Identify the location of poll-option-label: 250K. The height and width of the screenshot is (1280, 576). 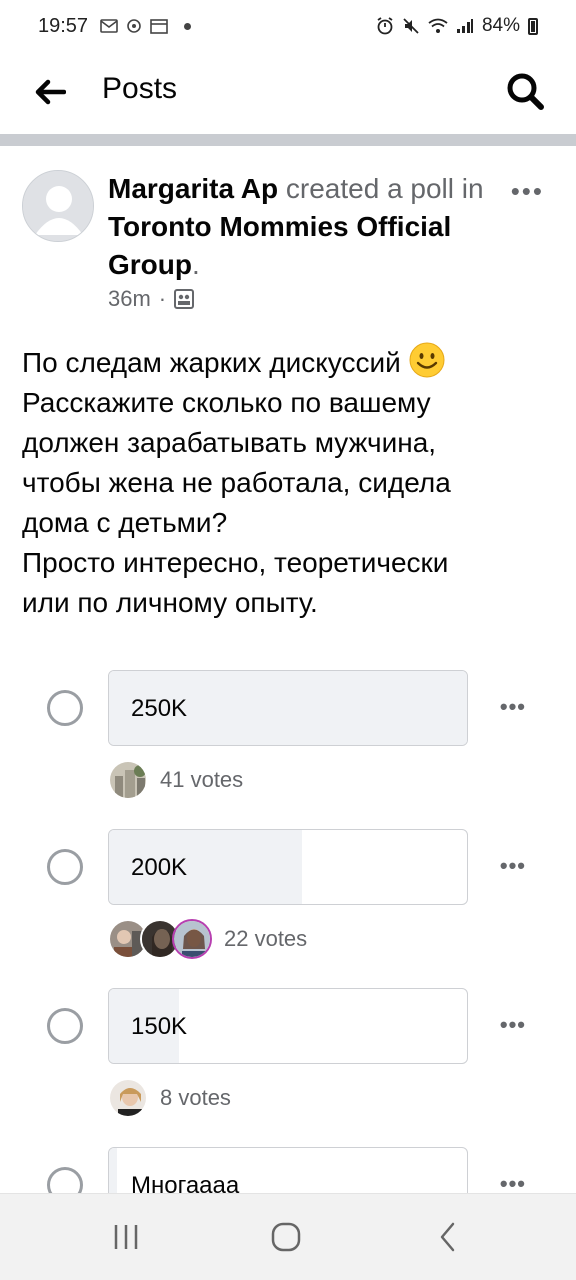
(159, 708).